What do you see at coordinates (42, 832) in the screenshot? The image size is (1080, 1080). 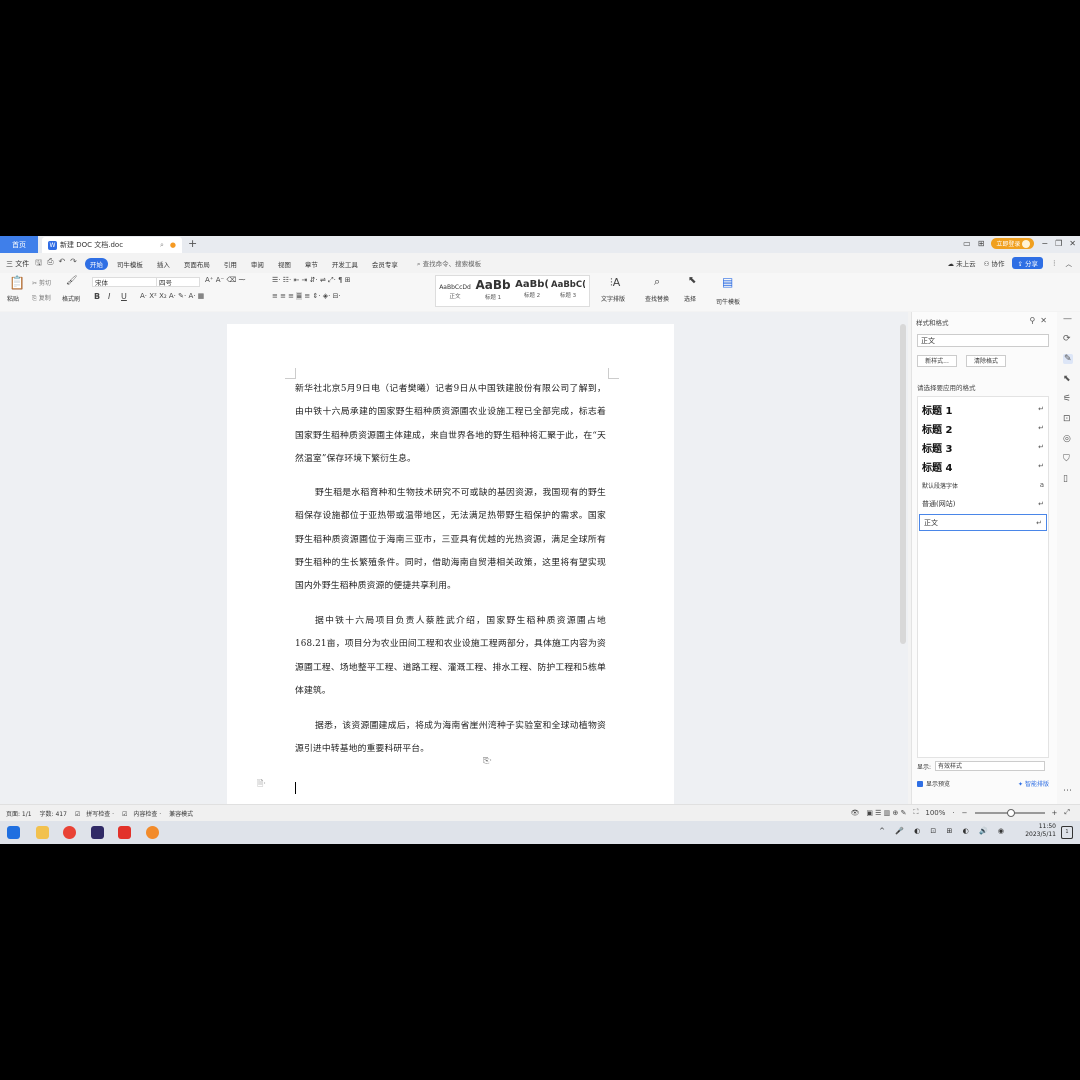 I see `file-explorer-icon` at bounding box center [42, 832].